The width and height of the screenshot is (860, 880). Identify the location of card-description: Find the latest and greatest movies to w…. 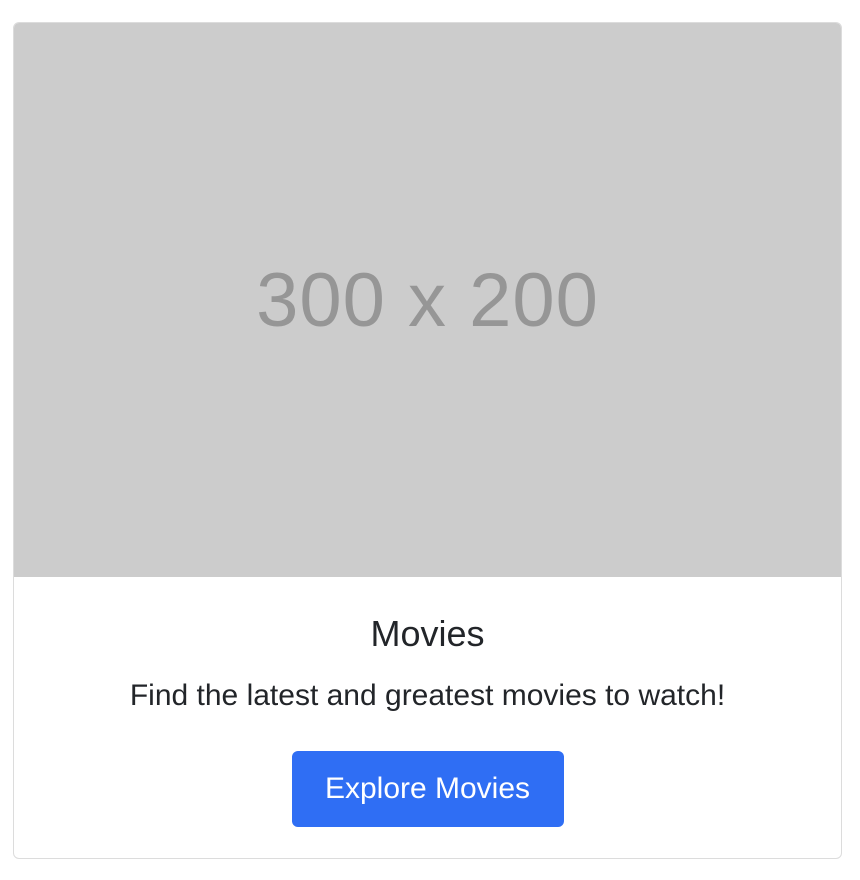
(427, 695).